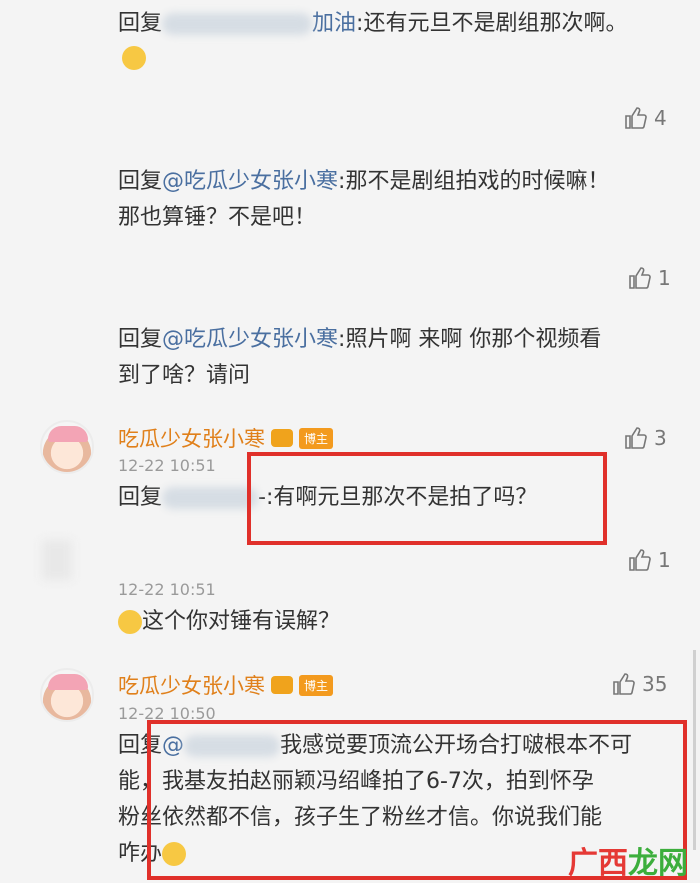 This screenshot has height=883, width=700. What do you see at coordinates (130, 622) in the screenshot?
I see `laugh-cry-emoji` at bounding box center [130, 622].